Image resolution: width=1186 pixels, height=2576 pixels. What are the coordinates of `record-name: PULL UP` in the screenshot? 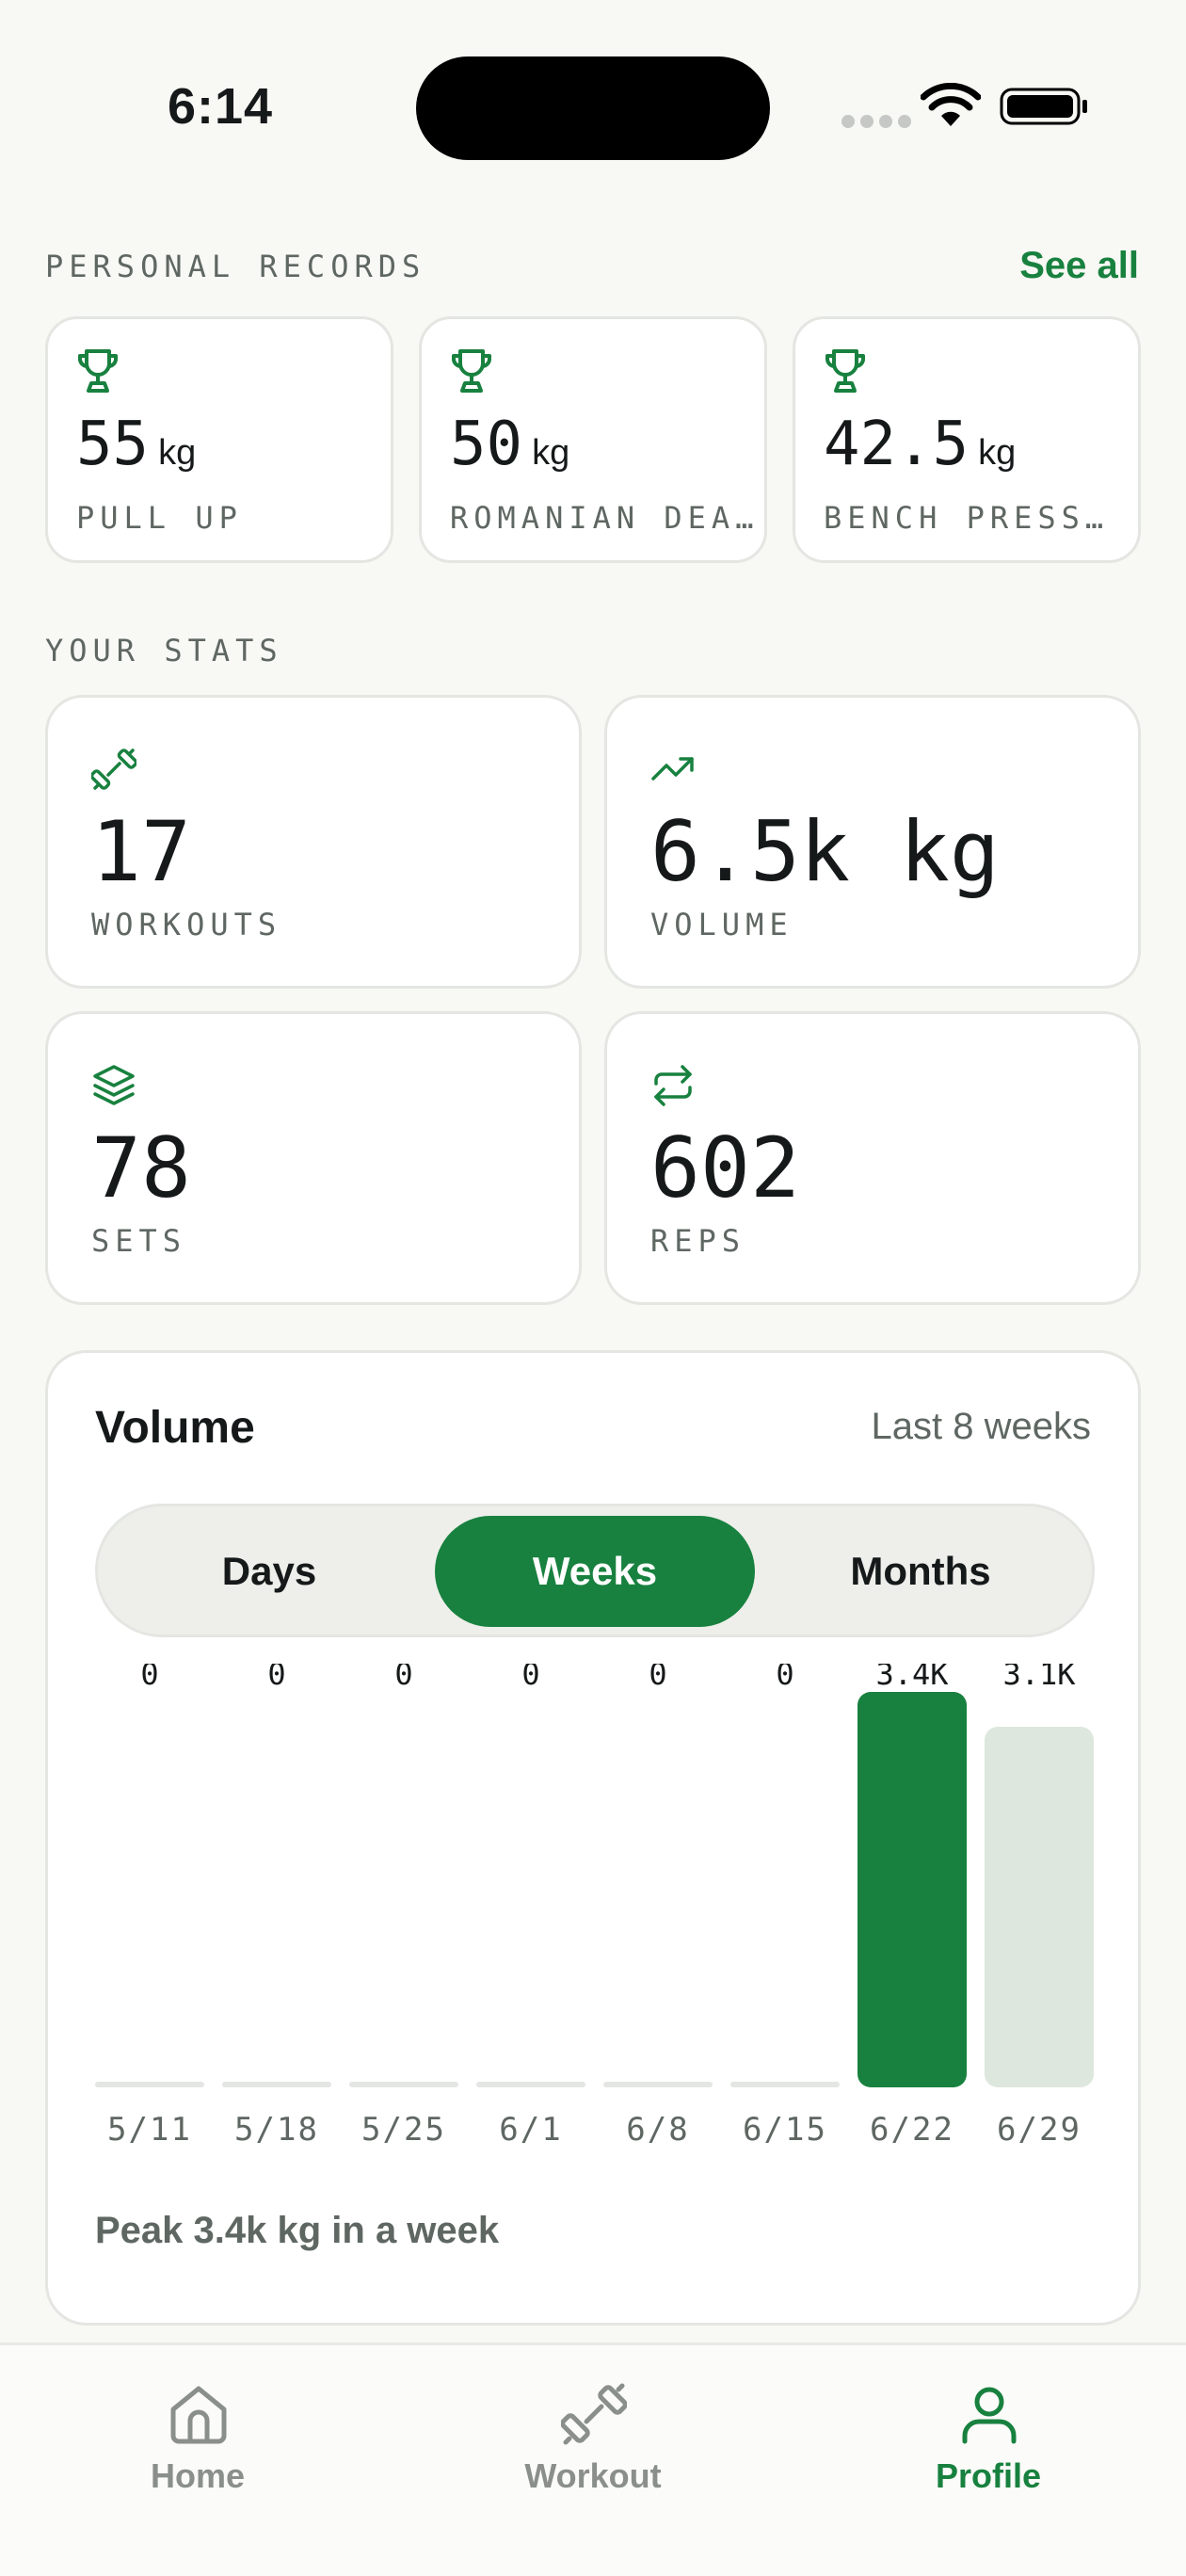 It's located at (159, 518).